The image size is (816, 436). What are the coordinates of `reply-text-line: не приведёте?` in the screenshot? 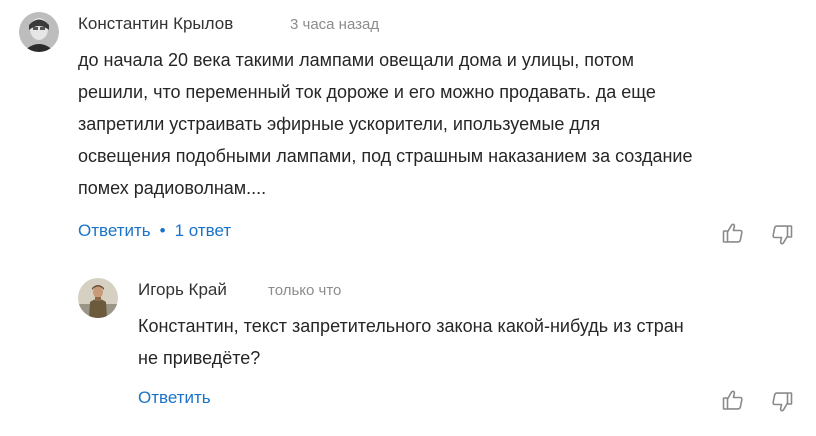 It's located at (199, 358).